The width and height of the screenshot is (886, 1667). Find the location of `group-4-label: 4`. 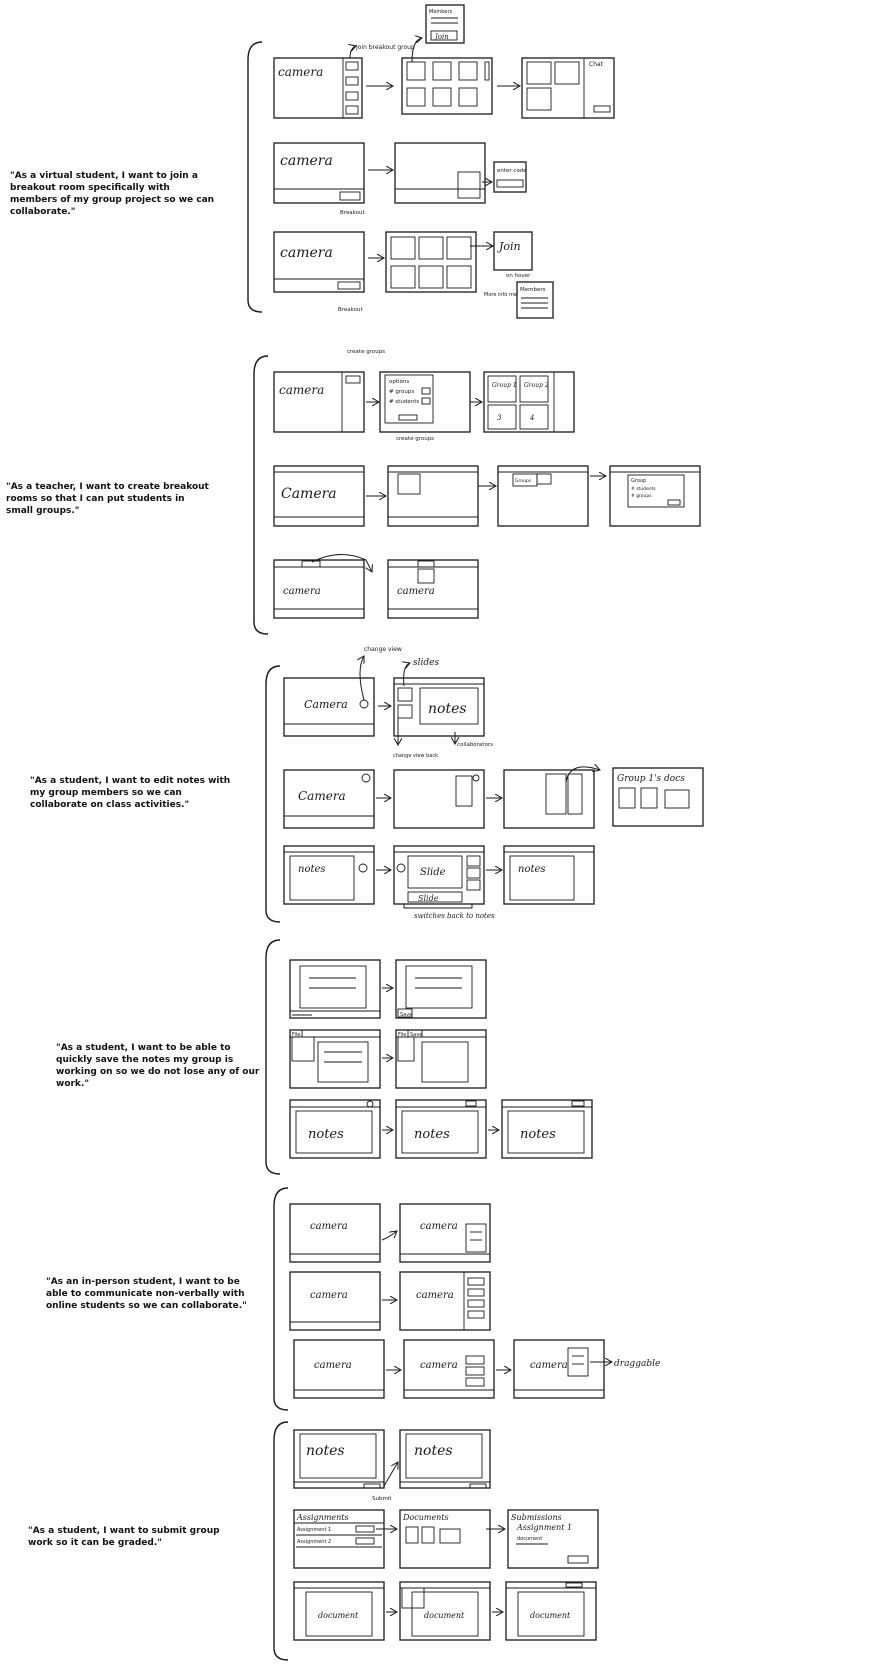

group-4-label: 4 is located at coordinates (531, 418).